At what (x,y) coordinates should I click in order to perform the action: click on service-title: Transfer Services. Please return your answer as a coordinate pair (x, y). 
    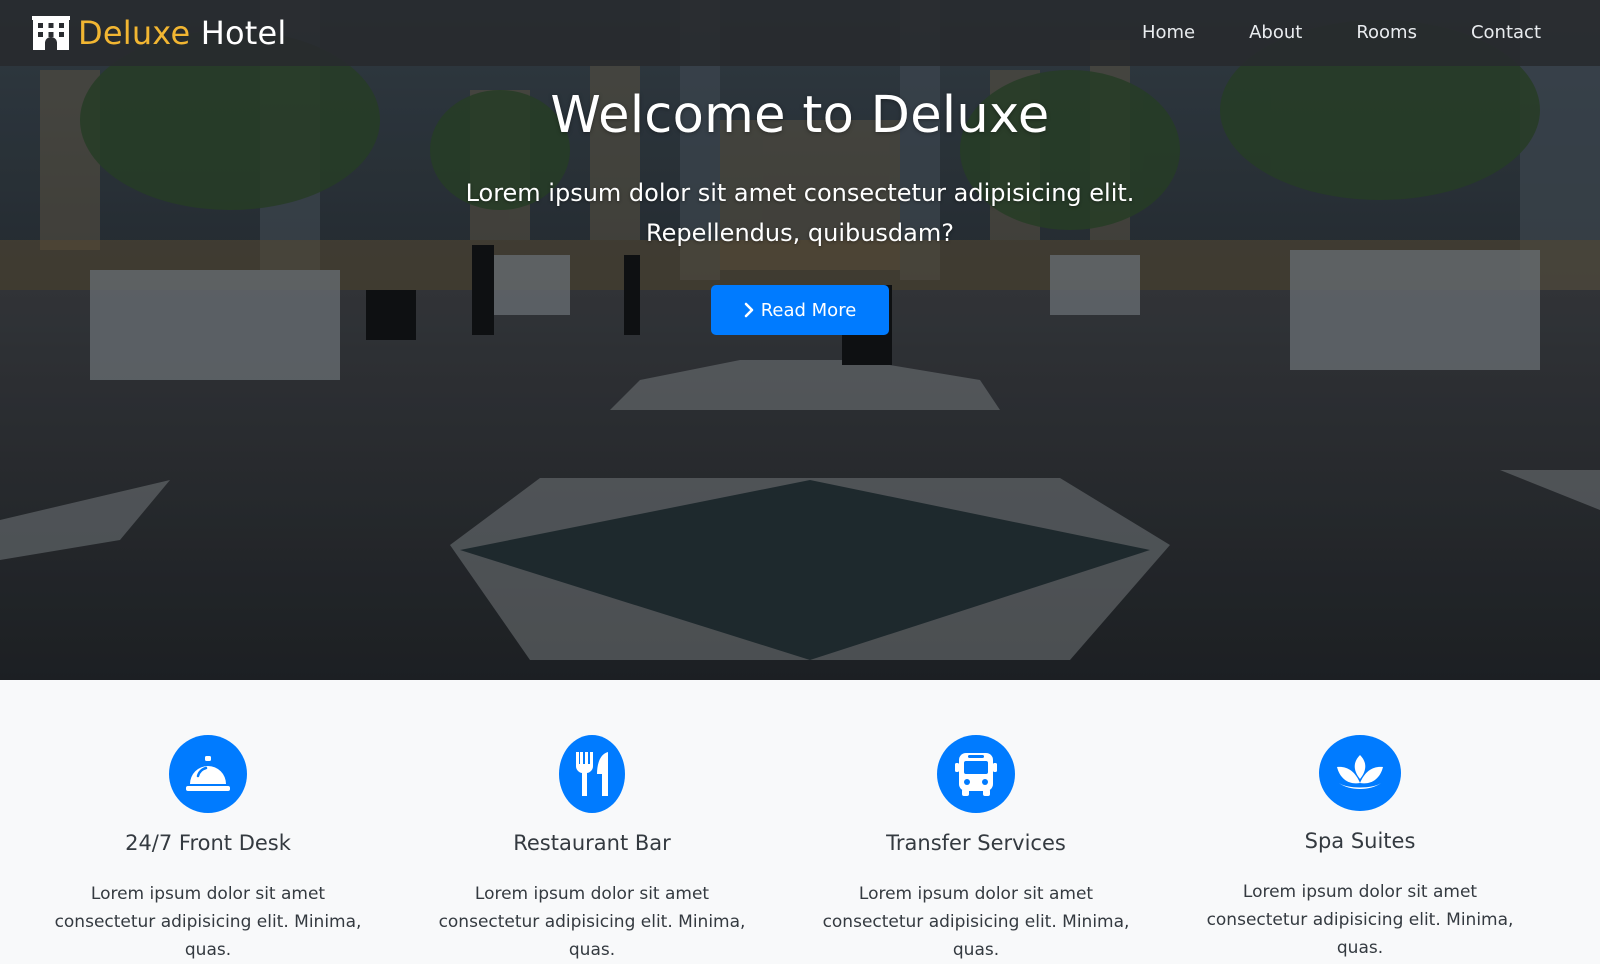
    Looking at the image, I should click on (976, 843).